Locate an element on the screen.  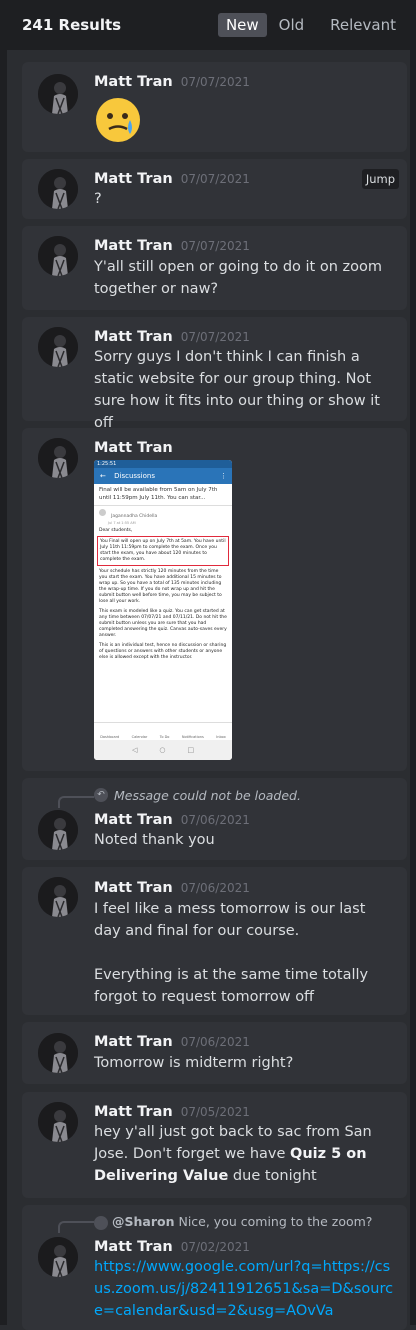
poster-info: Jagannadha Chidella Jul 7 at 1:55 AM is located at coordinates (163, 516).